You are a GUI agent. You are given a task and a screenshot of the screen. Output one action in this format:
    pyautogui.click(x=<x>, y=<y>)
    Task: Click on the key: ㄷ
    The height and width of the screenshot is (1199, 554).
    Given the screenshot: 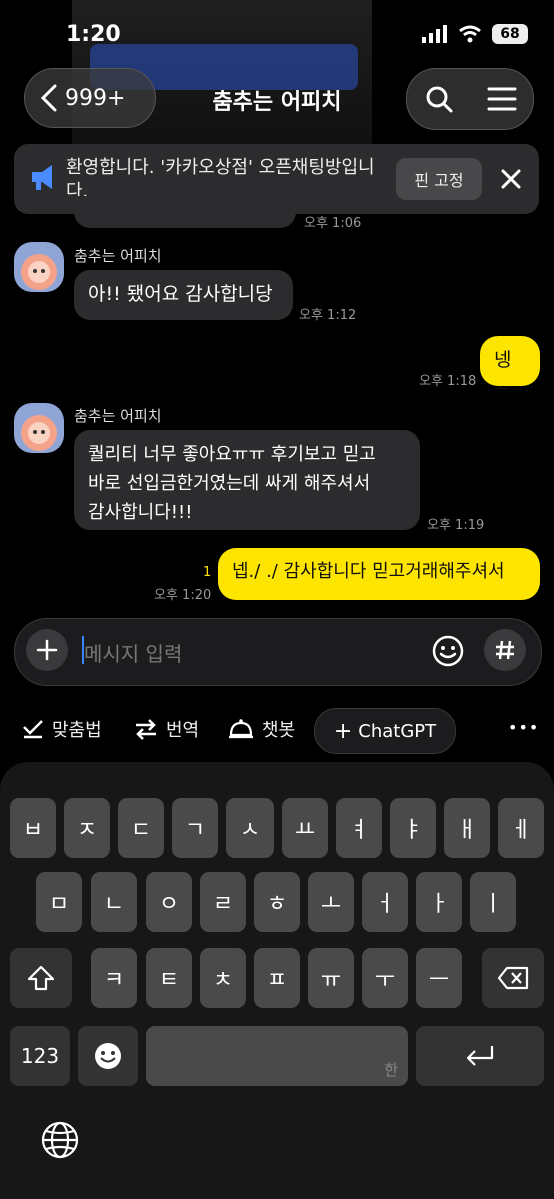 What is the action you would take?
    pyautogui.click(x=141, y=828)
    